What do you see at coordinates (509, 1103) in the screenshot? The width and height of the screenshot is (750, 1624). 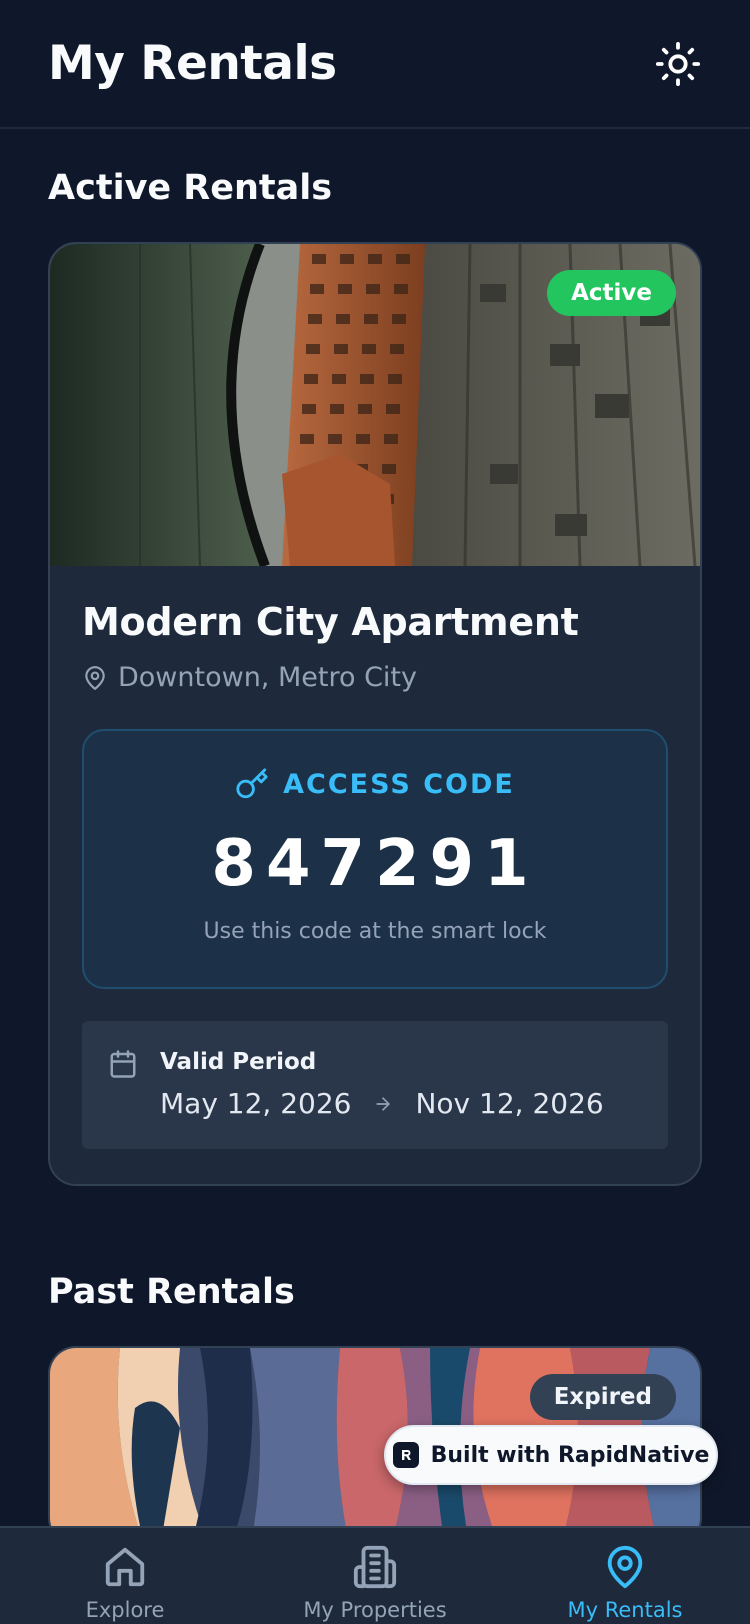 I see `end-date: Nov 12, 2026` at bounding box center [509, 1103].